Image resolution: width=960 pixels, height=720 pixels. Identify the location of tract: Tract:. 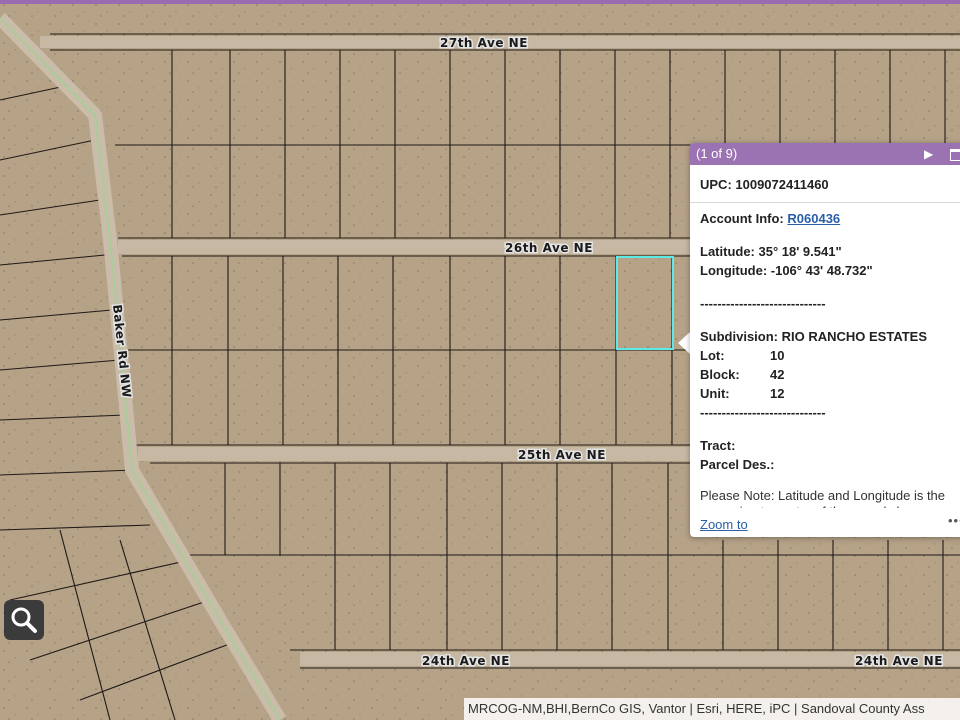
(718, 445).